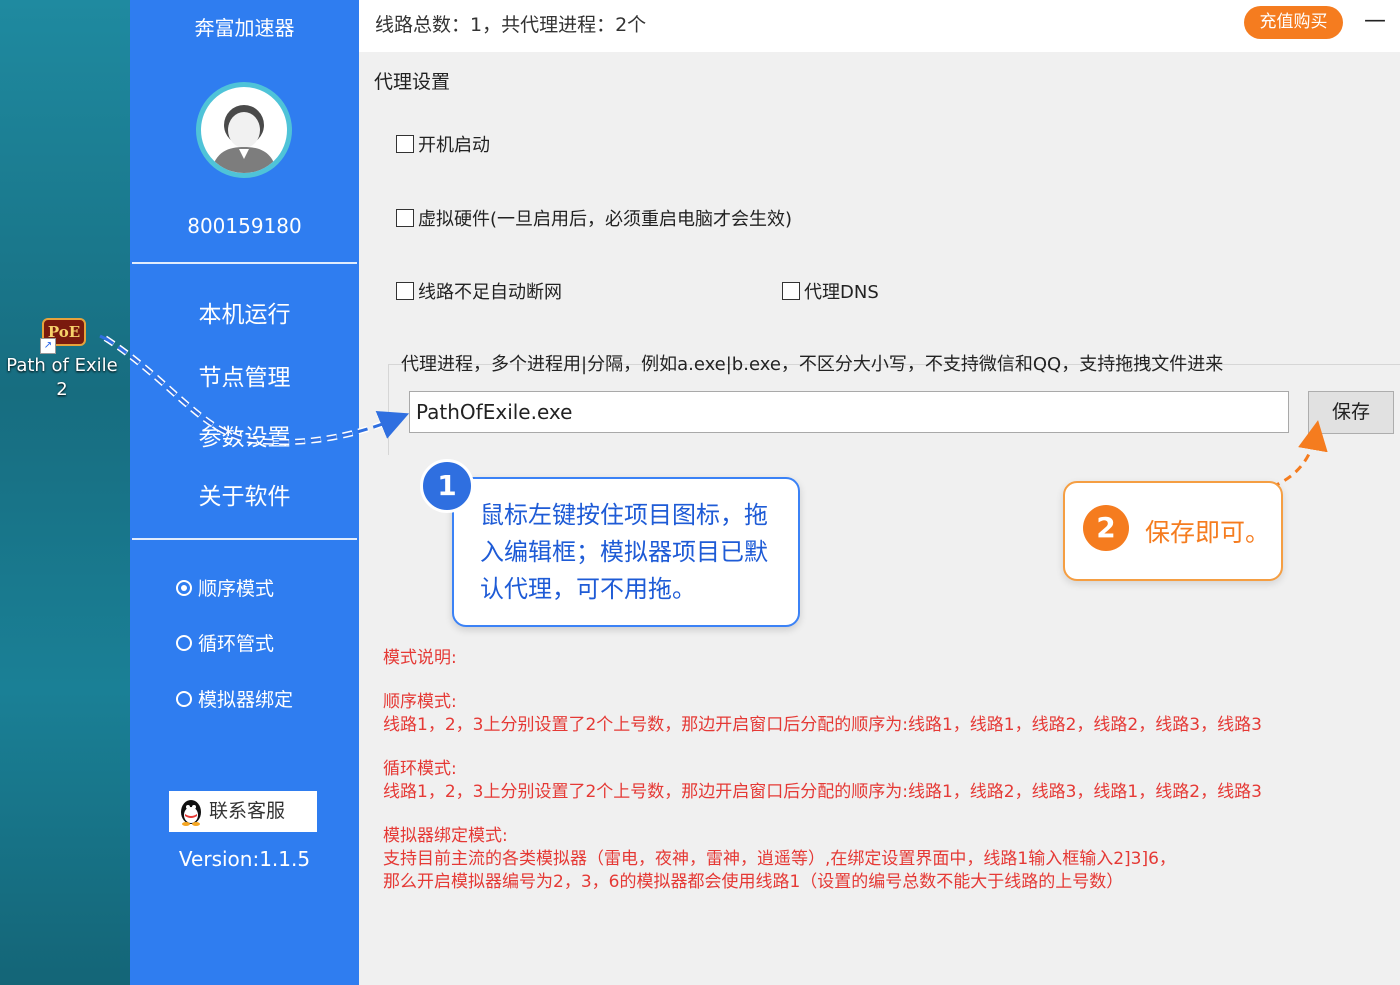 This screenshot has width=1400, height=985. I want to click on mode-description-heading: 模式说明:, so click(420, 658).